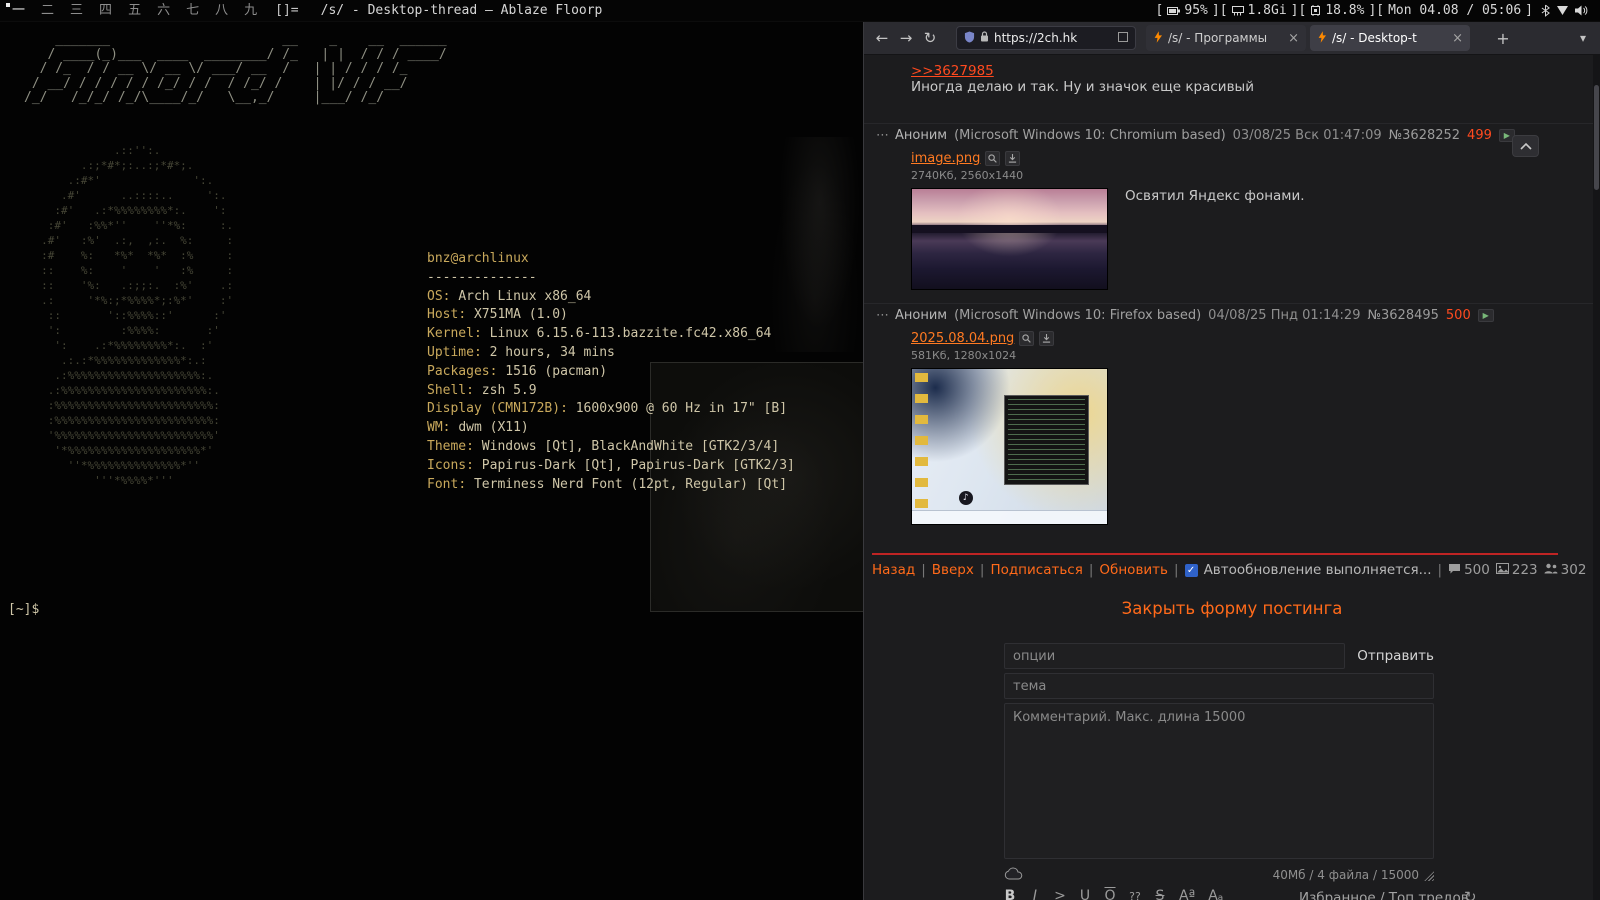 The image size is (1600, 900). I want to click on italic-button: I, so click(1035, 894).